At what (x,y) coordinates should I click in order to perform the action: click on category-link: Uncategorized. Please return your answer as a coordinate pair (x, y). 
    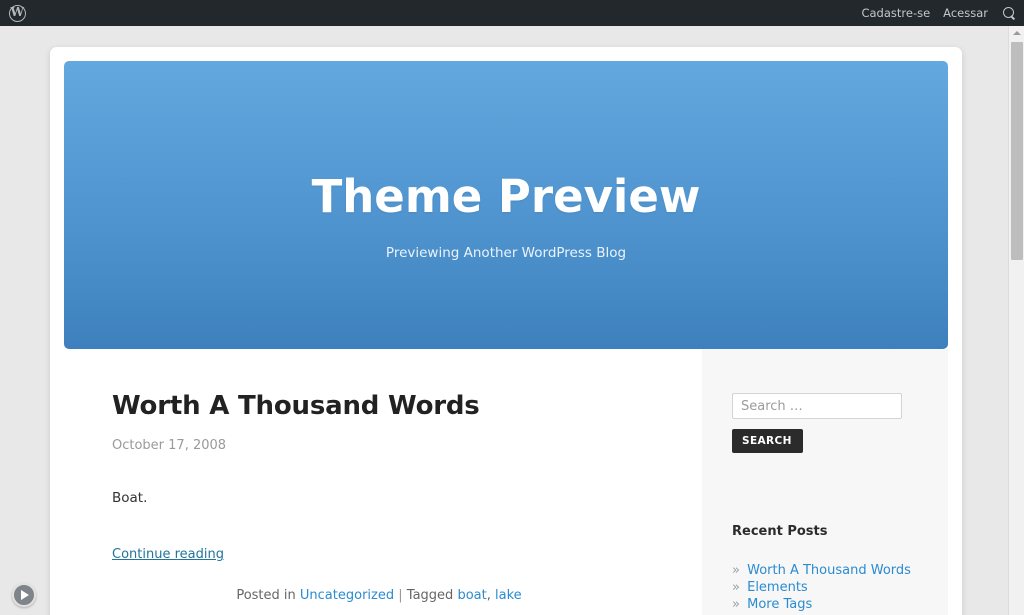
    Looking at the image, I should click on (347, 595).